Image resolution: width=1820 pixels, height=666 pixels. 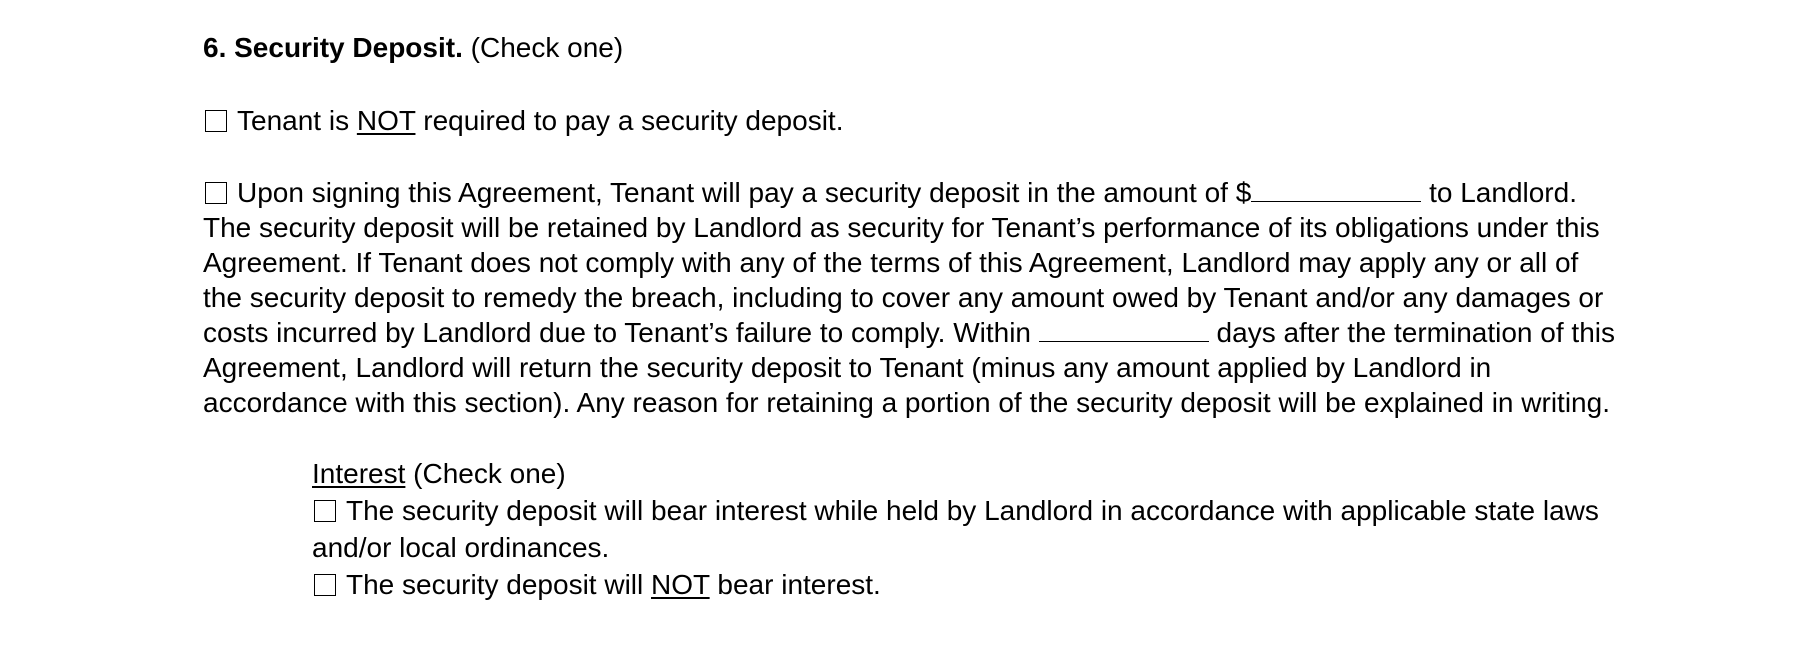 What do you see at coordinates (1123, 330) in the screenshot?
I see `return-days-blank` at bounding box center [1123, 330].